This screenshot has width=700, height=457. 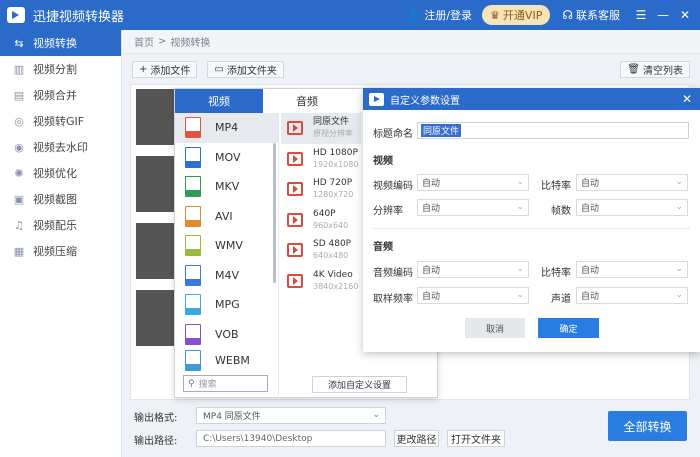 What do you see at coordinates (647, 426) in the screenshot?
I see `convert-all-button: 全部转换` at bounding box center [647, 426].